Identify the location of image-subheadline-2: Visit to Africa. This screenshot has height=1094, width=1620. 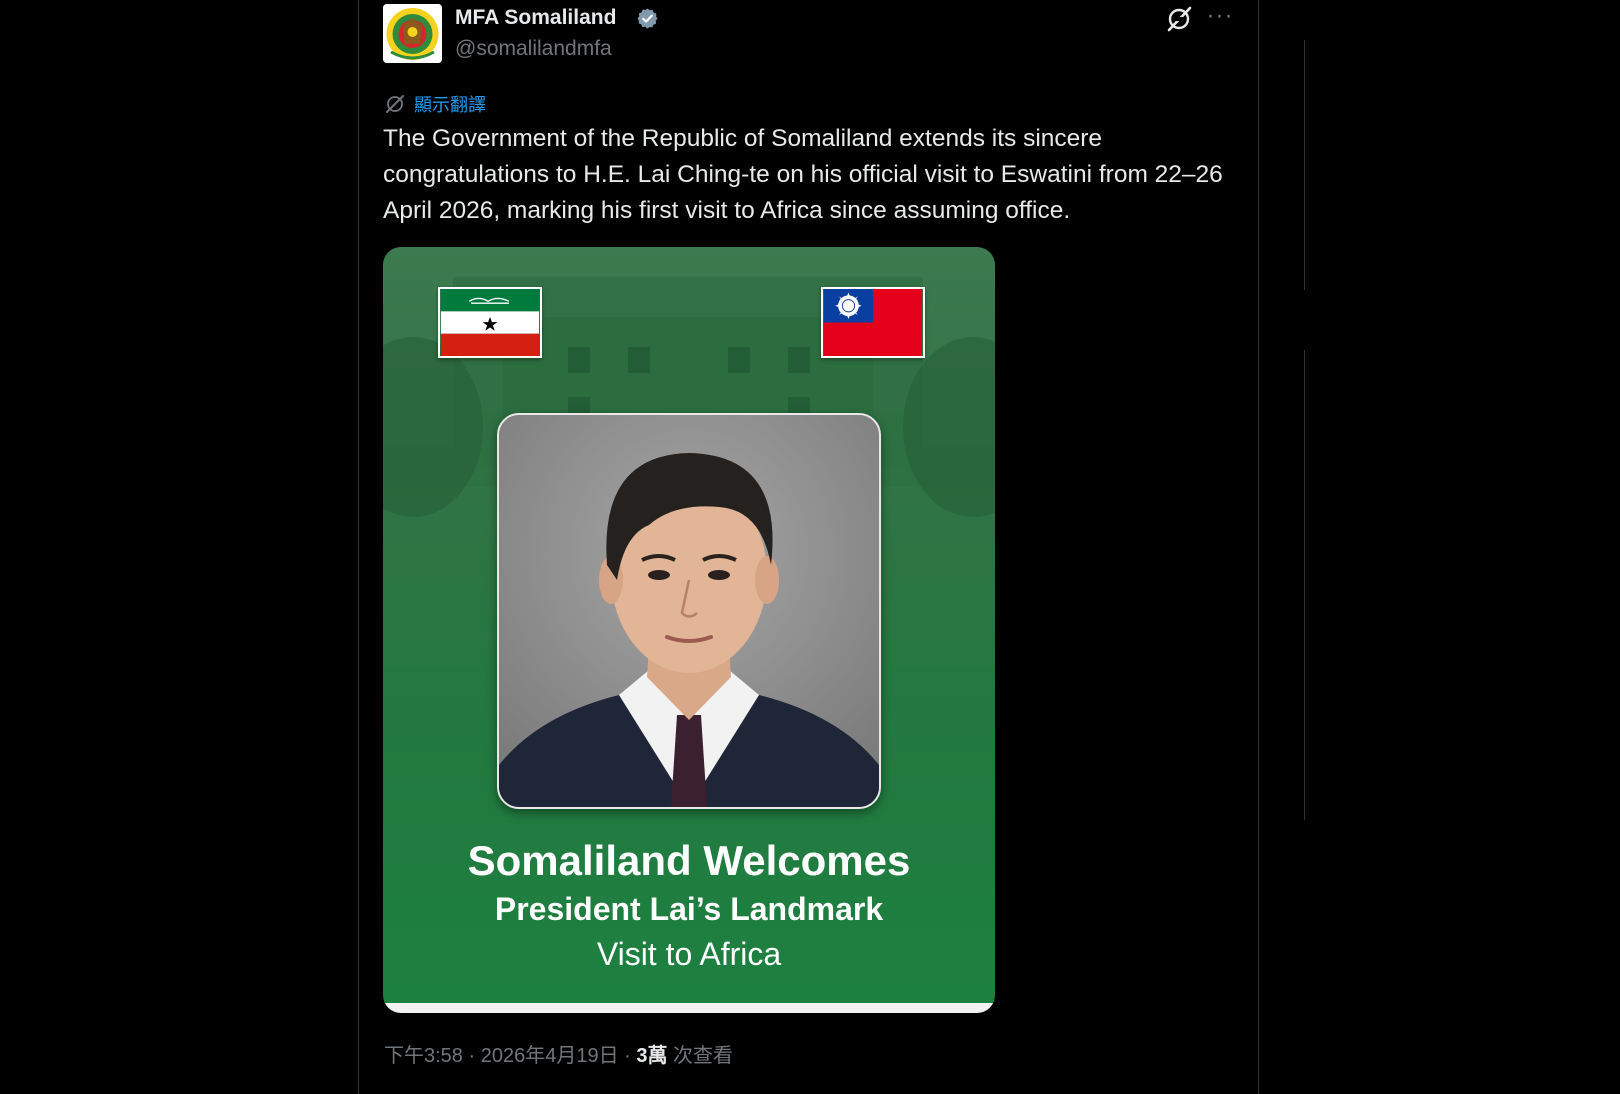
(689, 954).